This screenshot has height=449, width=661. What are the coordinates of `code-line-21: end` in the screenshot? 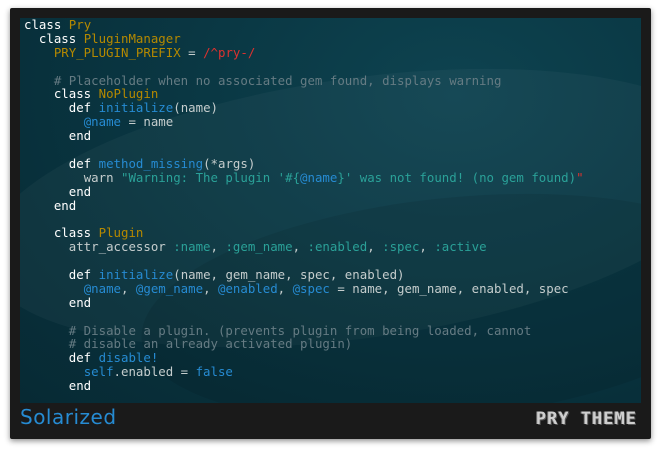 It's located at (332, 302).